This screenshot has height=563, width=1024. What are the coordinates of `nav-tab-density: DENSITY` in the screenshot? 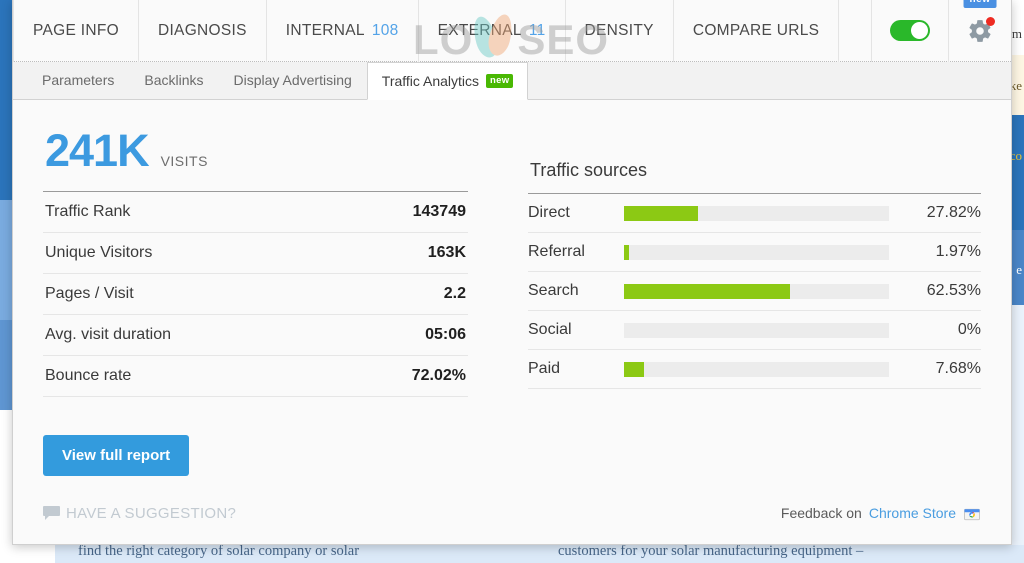 It's located at (620, 31).